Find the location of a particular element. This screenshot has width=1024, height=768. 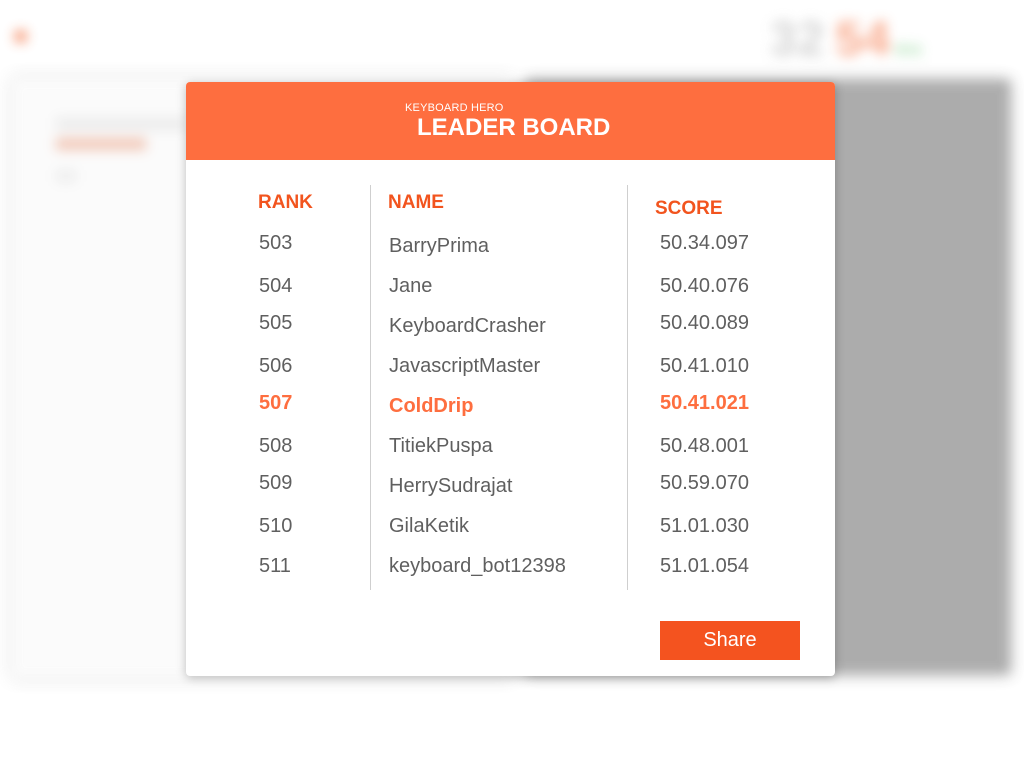

typing-text-highlight is located at coordinates (101, 144).